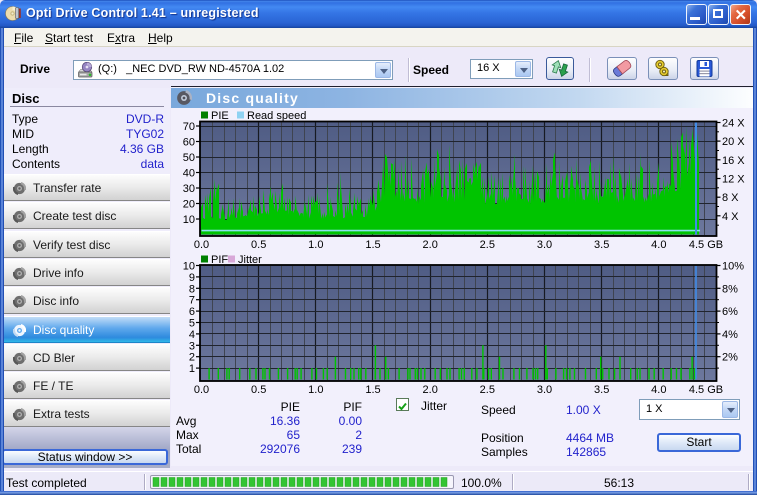 The height and width of the screenshot is (495, 757). Describe the element at coordinates (189, 158) in the screenshot. I see `svg-text: 50` at that location.